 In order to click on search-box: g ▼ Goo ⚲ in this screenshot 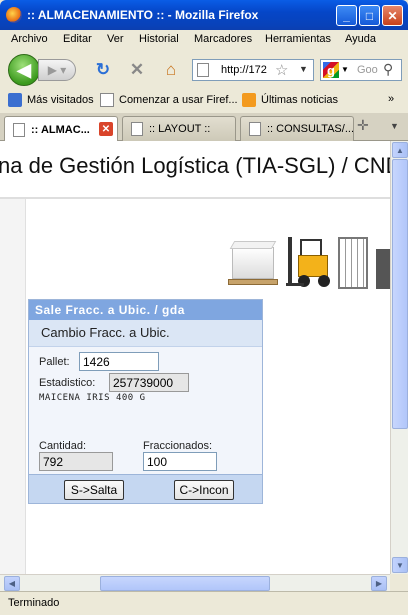, I will do `click(361, 70)`.